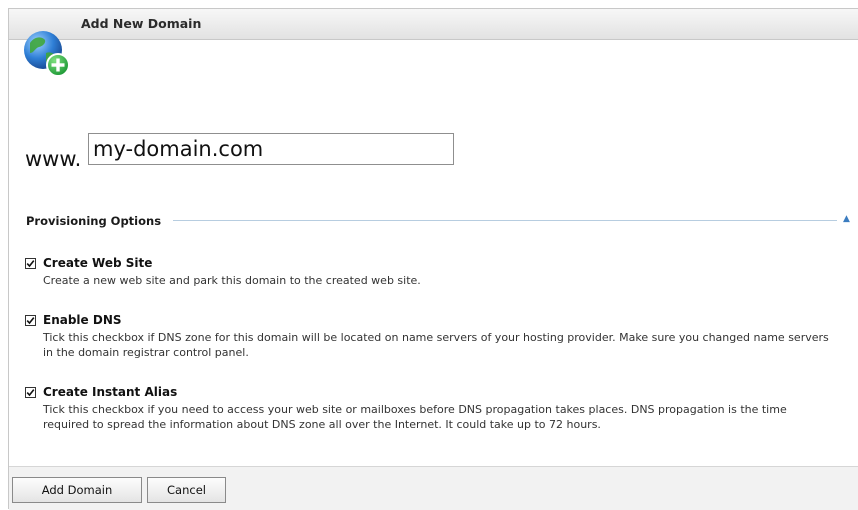 The image size is (858, 510). What do you see at coordinates (47, 54) in the screenshot?
I see `globe-add-icon` at bounding box center [47, 54].